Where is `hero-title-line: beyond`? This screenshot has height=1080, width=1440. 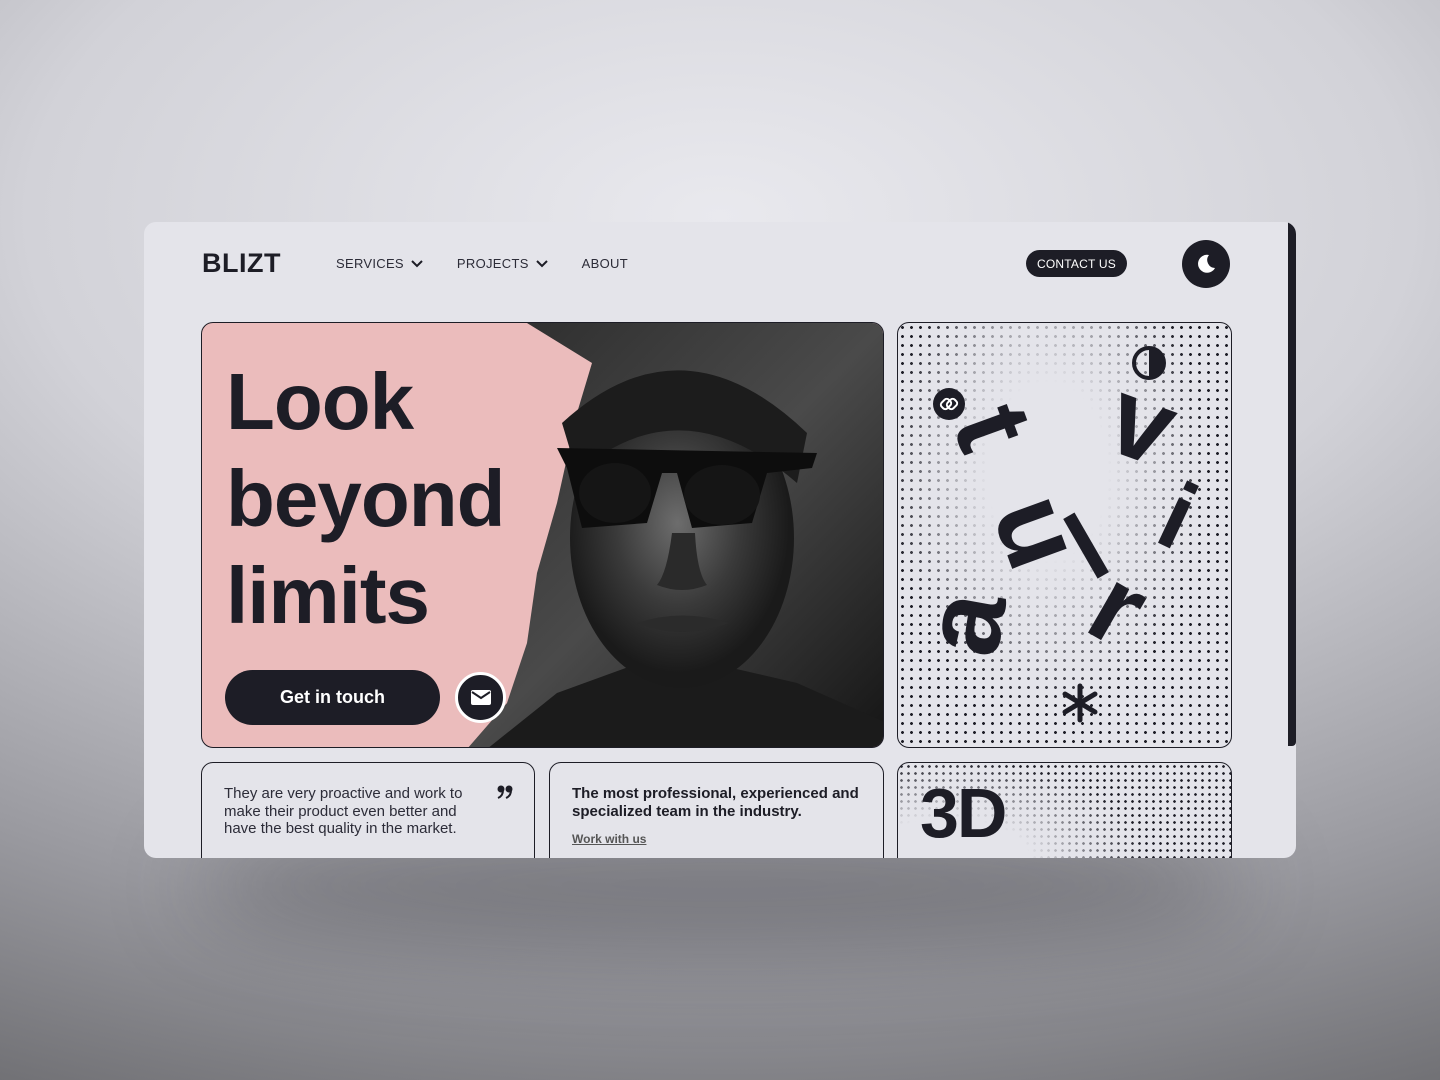 hero-title-line: beyond is located at coordinates (365, 498).